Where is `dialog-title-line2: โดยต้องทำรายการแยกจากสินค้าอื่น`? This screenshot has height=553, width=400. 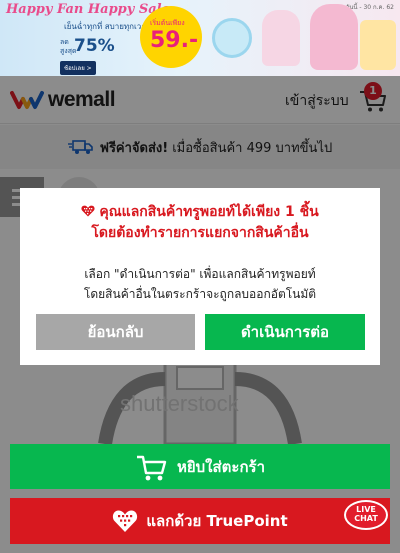
dialog-title-line2: โดยต้องทำรายการแยกจากสินค้าอื่น is located at coordinates (200, 233).